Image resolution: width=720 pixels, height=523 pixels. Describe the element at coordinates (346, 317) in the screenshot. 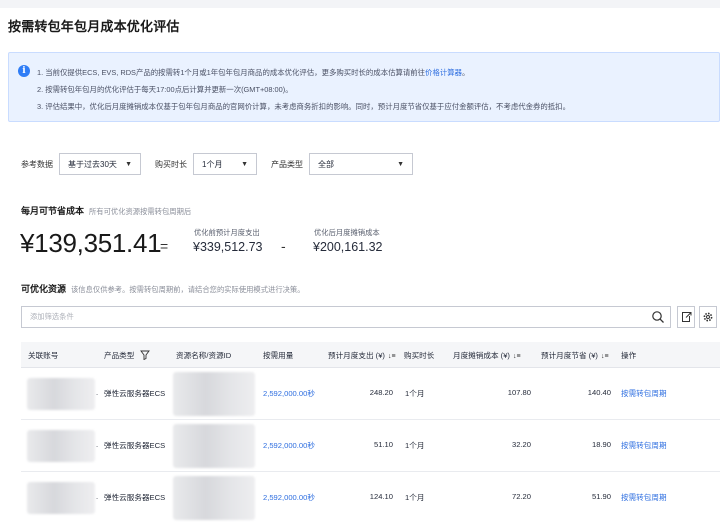

I see `search-input: 添加筛选条件` at that location.